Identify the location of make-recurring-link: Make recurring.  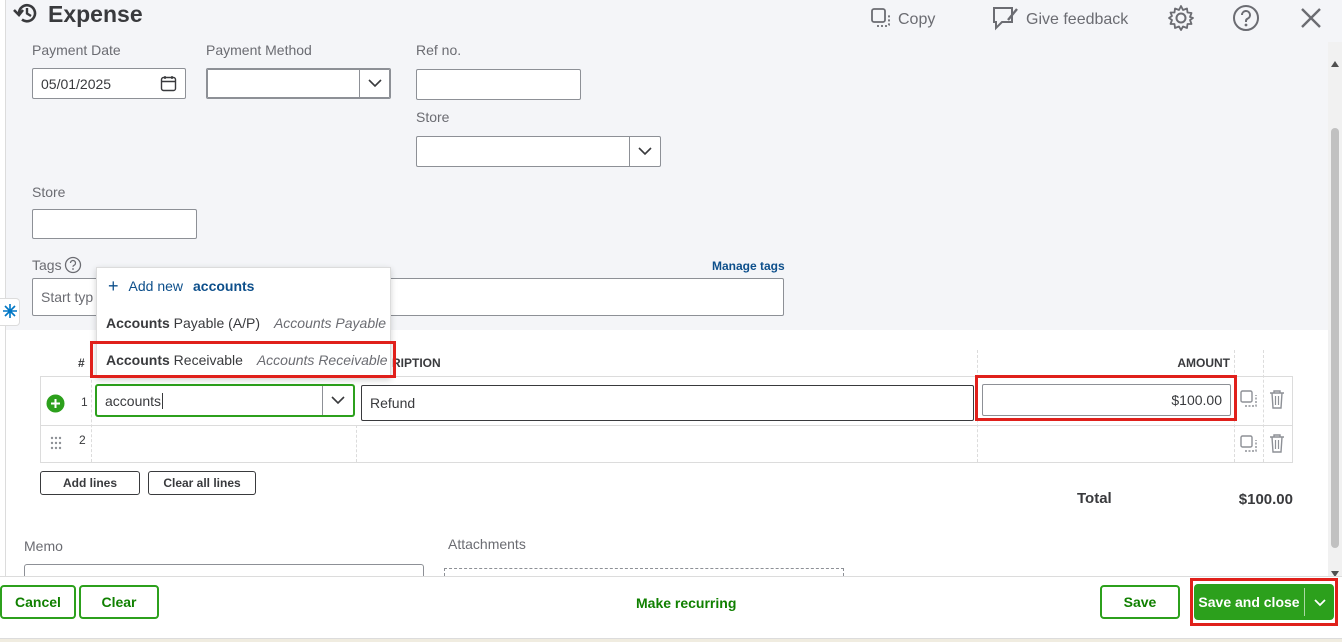
(686, 603).